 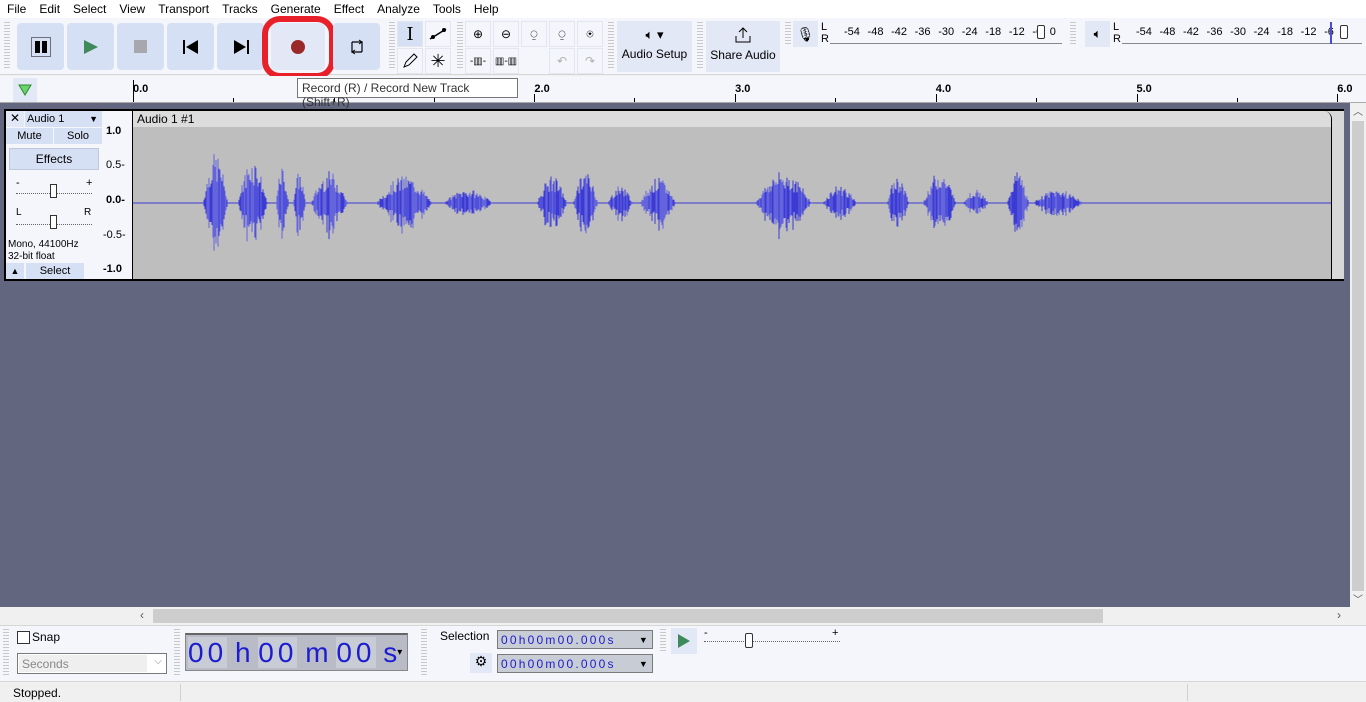 What do you see at coordinates (1097, 34) in the screenshot?
I see `playback-meter-button: 🔈︎` at bounding box center [1097, 34].